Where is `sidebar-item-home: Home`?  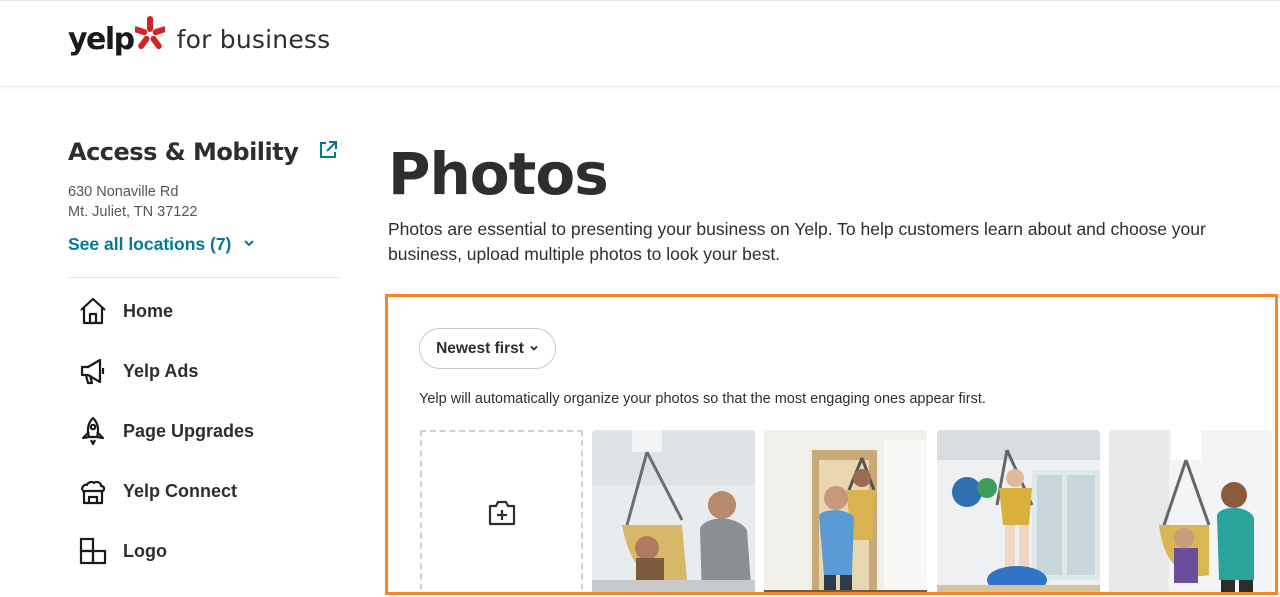
sidebar-item-home: Home is located at coordinates (125, 311).